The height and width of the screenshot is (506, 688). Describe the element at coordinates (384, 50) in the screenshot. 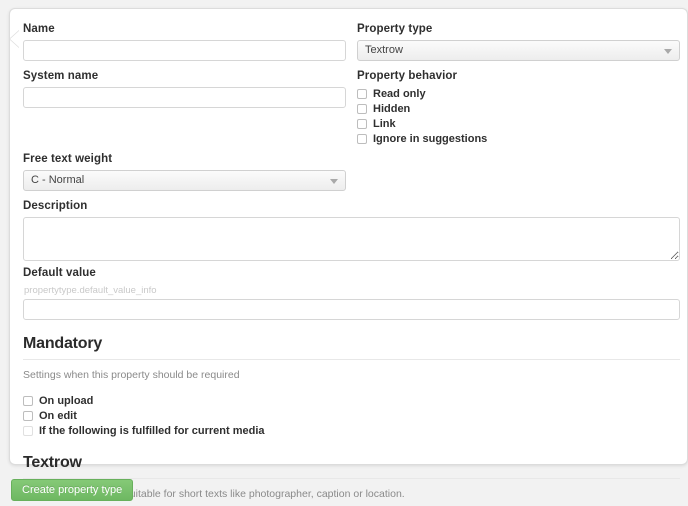

I see `property-type-selected-value: Textrow` at that location.